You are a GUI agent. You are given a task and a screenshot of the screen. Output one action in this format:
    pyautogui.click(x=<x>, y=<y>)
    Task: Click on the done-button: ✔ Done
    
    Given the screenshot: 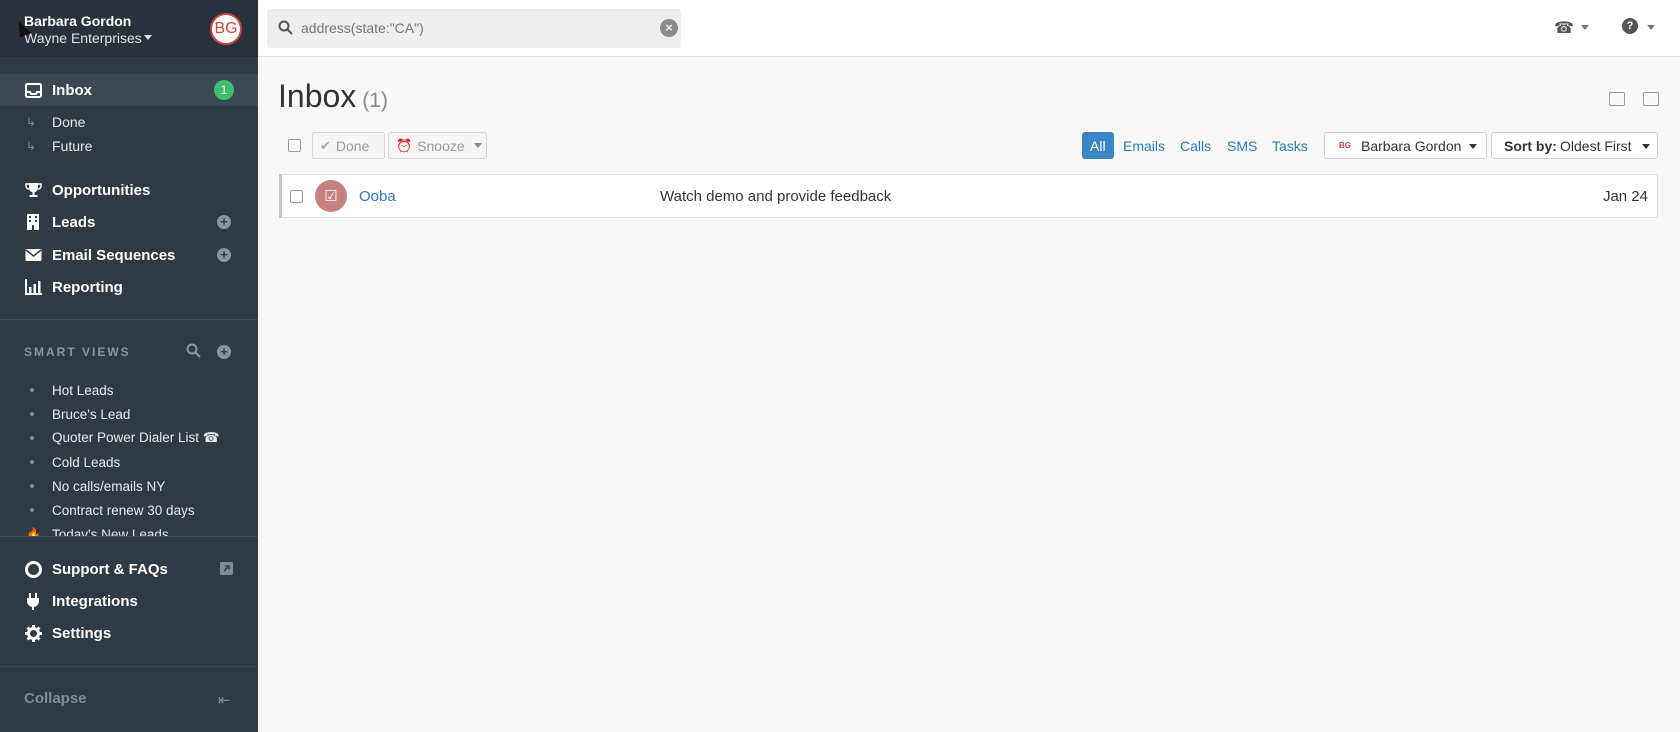 What is the action you would take?
    pyautogui.click(x=348, y=145)
    